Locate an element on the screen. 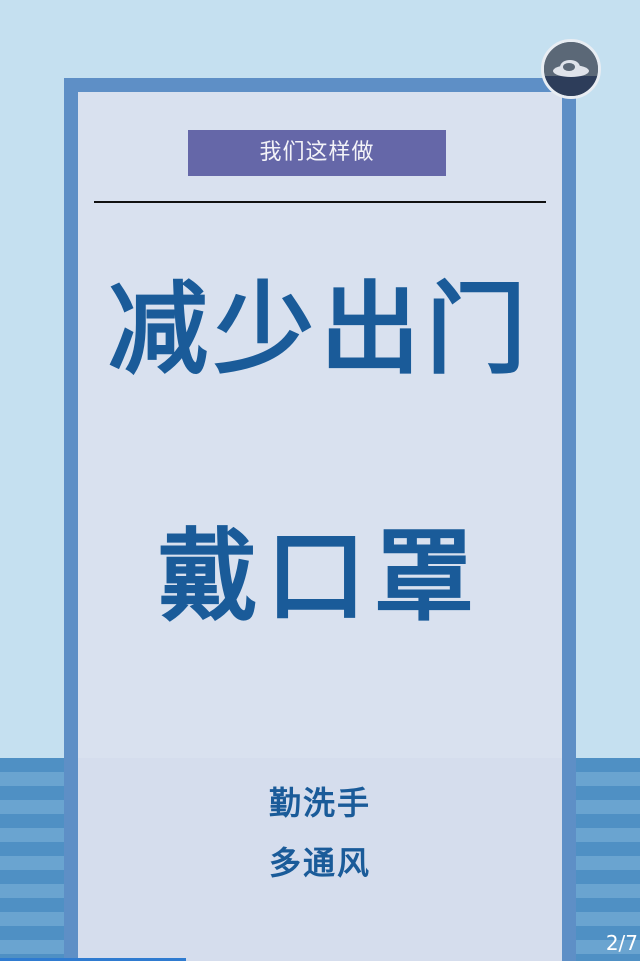 The image size is (640, 961). user-avatar-icon is located at coordinates (571, 69).